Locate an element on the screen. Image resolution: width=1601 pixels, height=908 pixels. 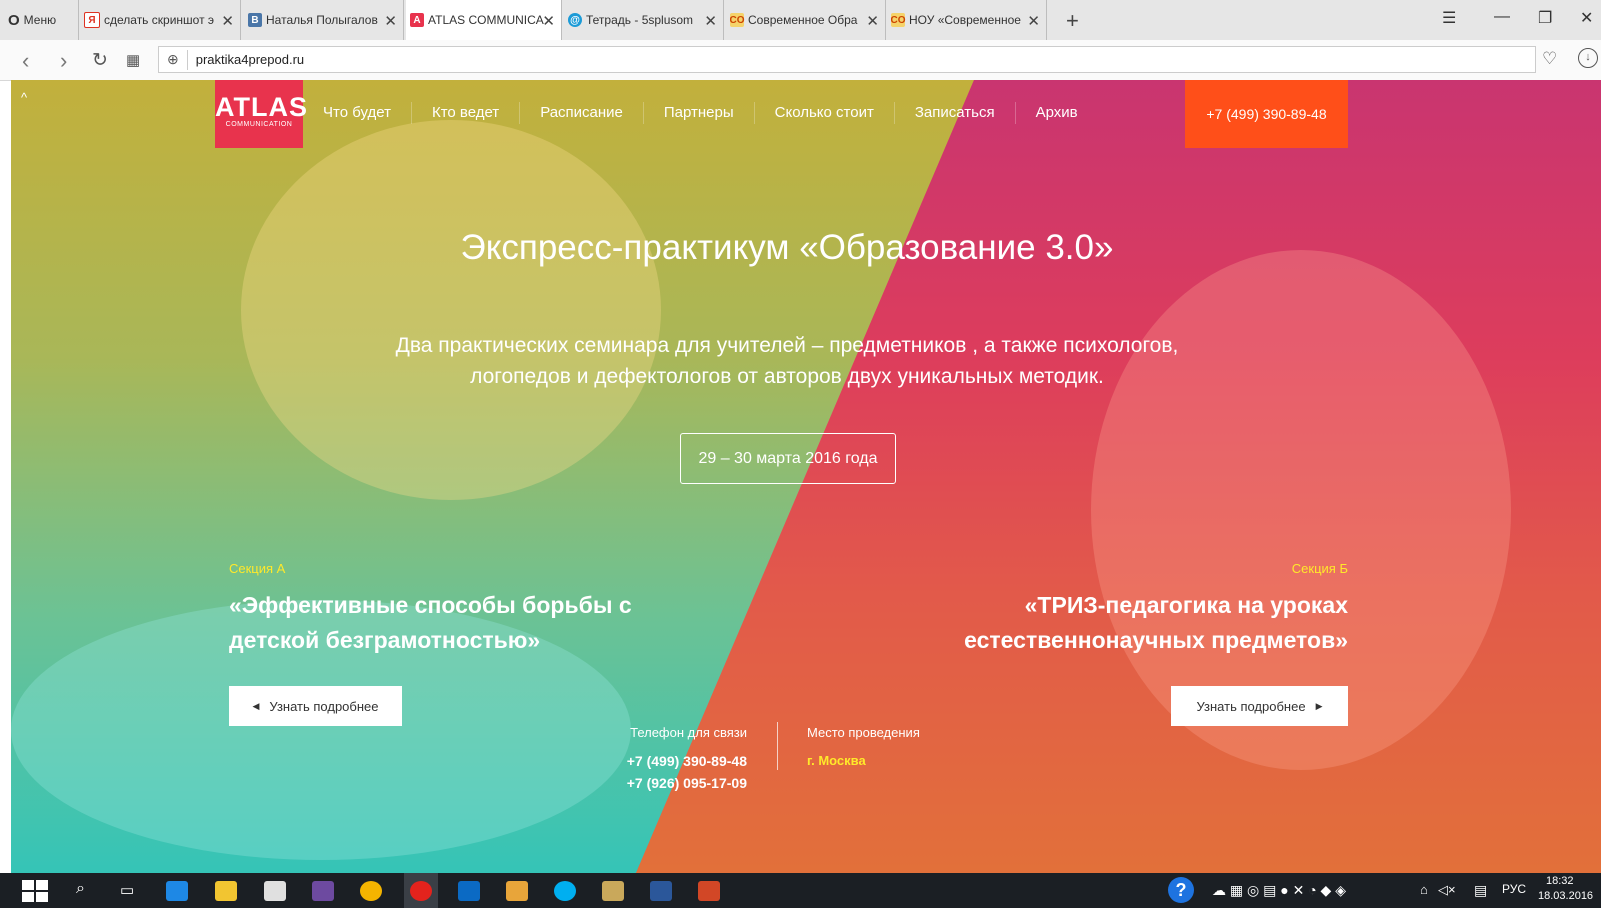
url-text: praktika4prepod.ru is located at coordinates (250, 59).